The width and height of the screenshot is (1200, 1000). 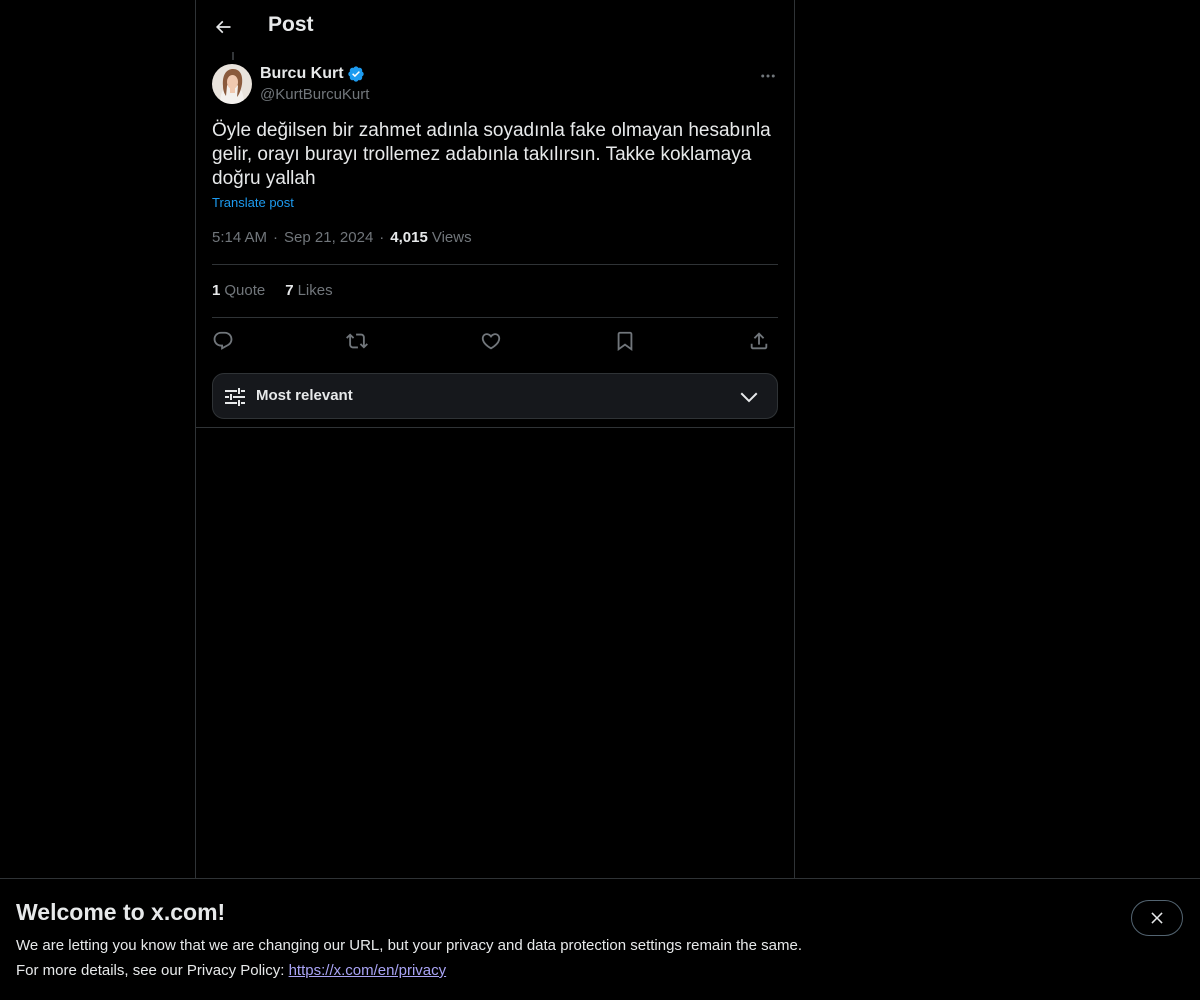 I want to click on heart-icon, so click(x=491, y=341).